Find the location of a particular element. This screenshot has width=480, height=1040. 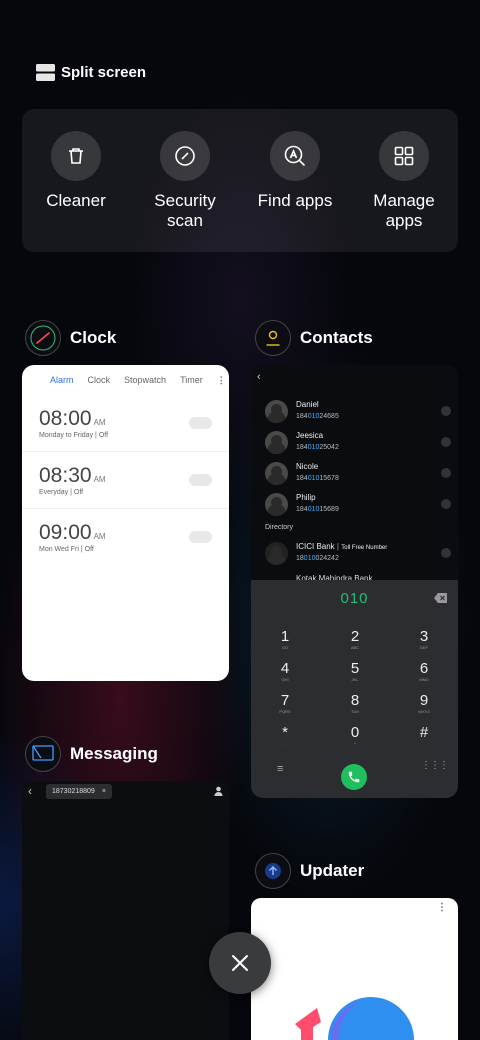

alarm-subtitle: Monday to Friday | Off is located at coordinates (74, 435).